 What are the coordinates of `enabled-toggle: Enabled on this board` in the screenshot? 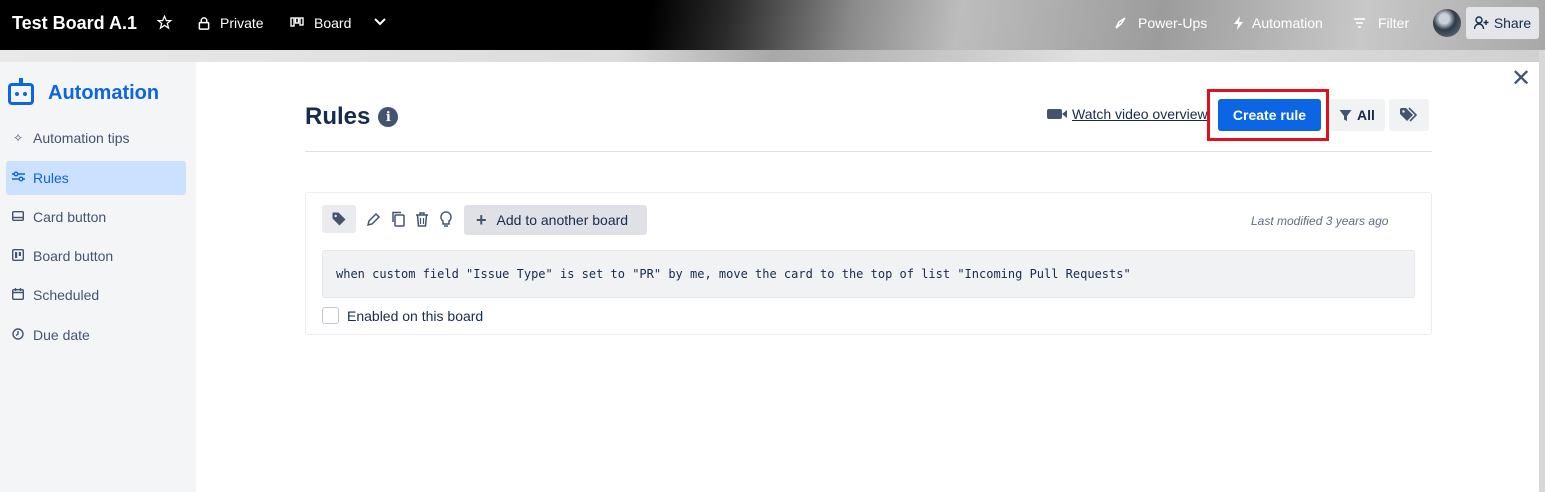 It's located at (402, 315).